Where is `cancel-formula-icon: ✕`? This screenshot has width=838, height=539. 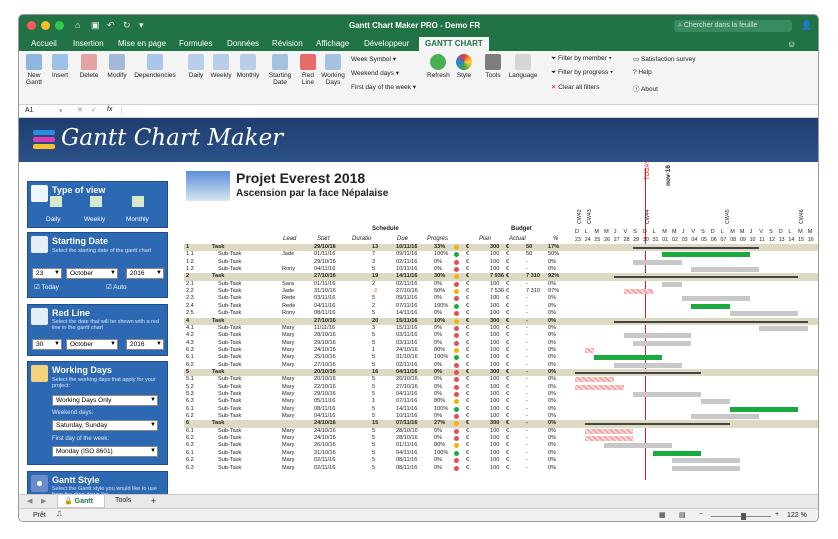
cancel-formula-icon: ✕ is located at coordinates (80, 110).